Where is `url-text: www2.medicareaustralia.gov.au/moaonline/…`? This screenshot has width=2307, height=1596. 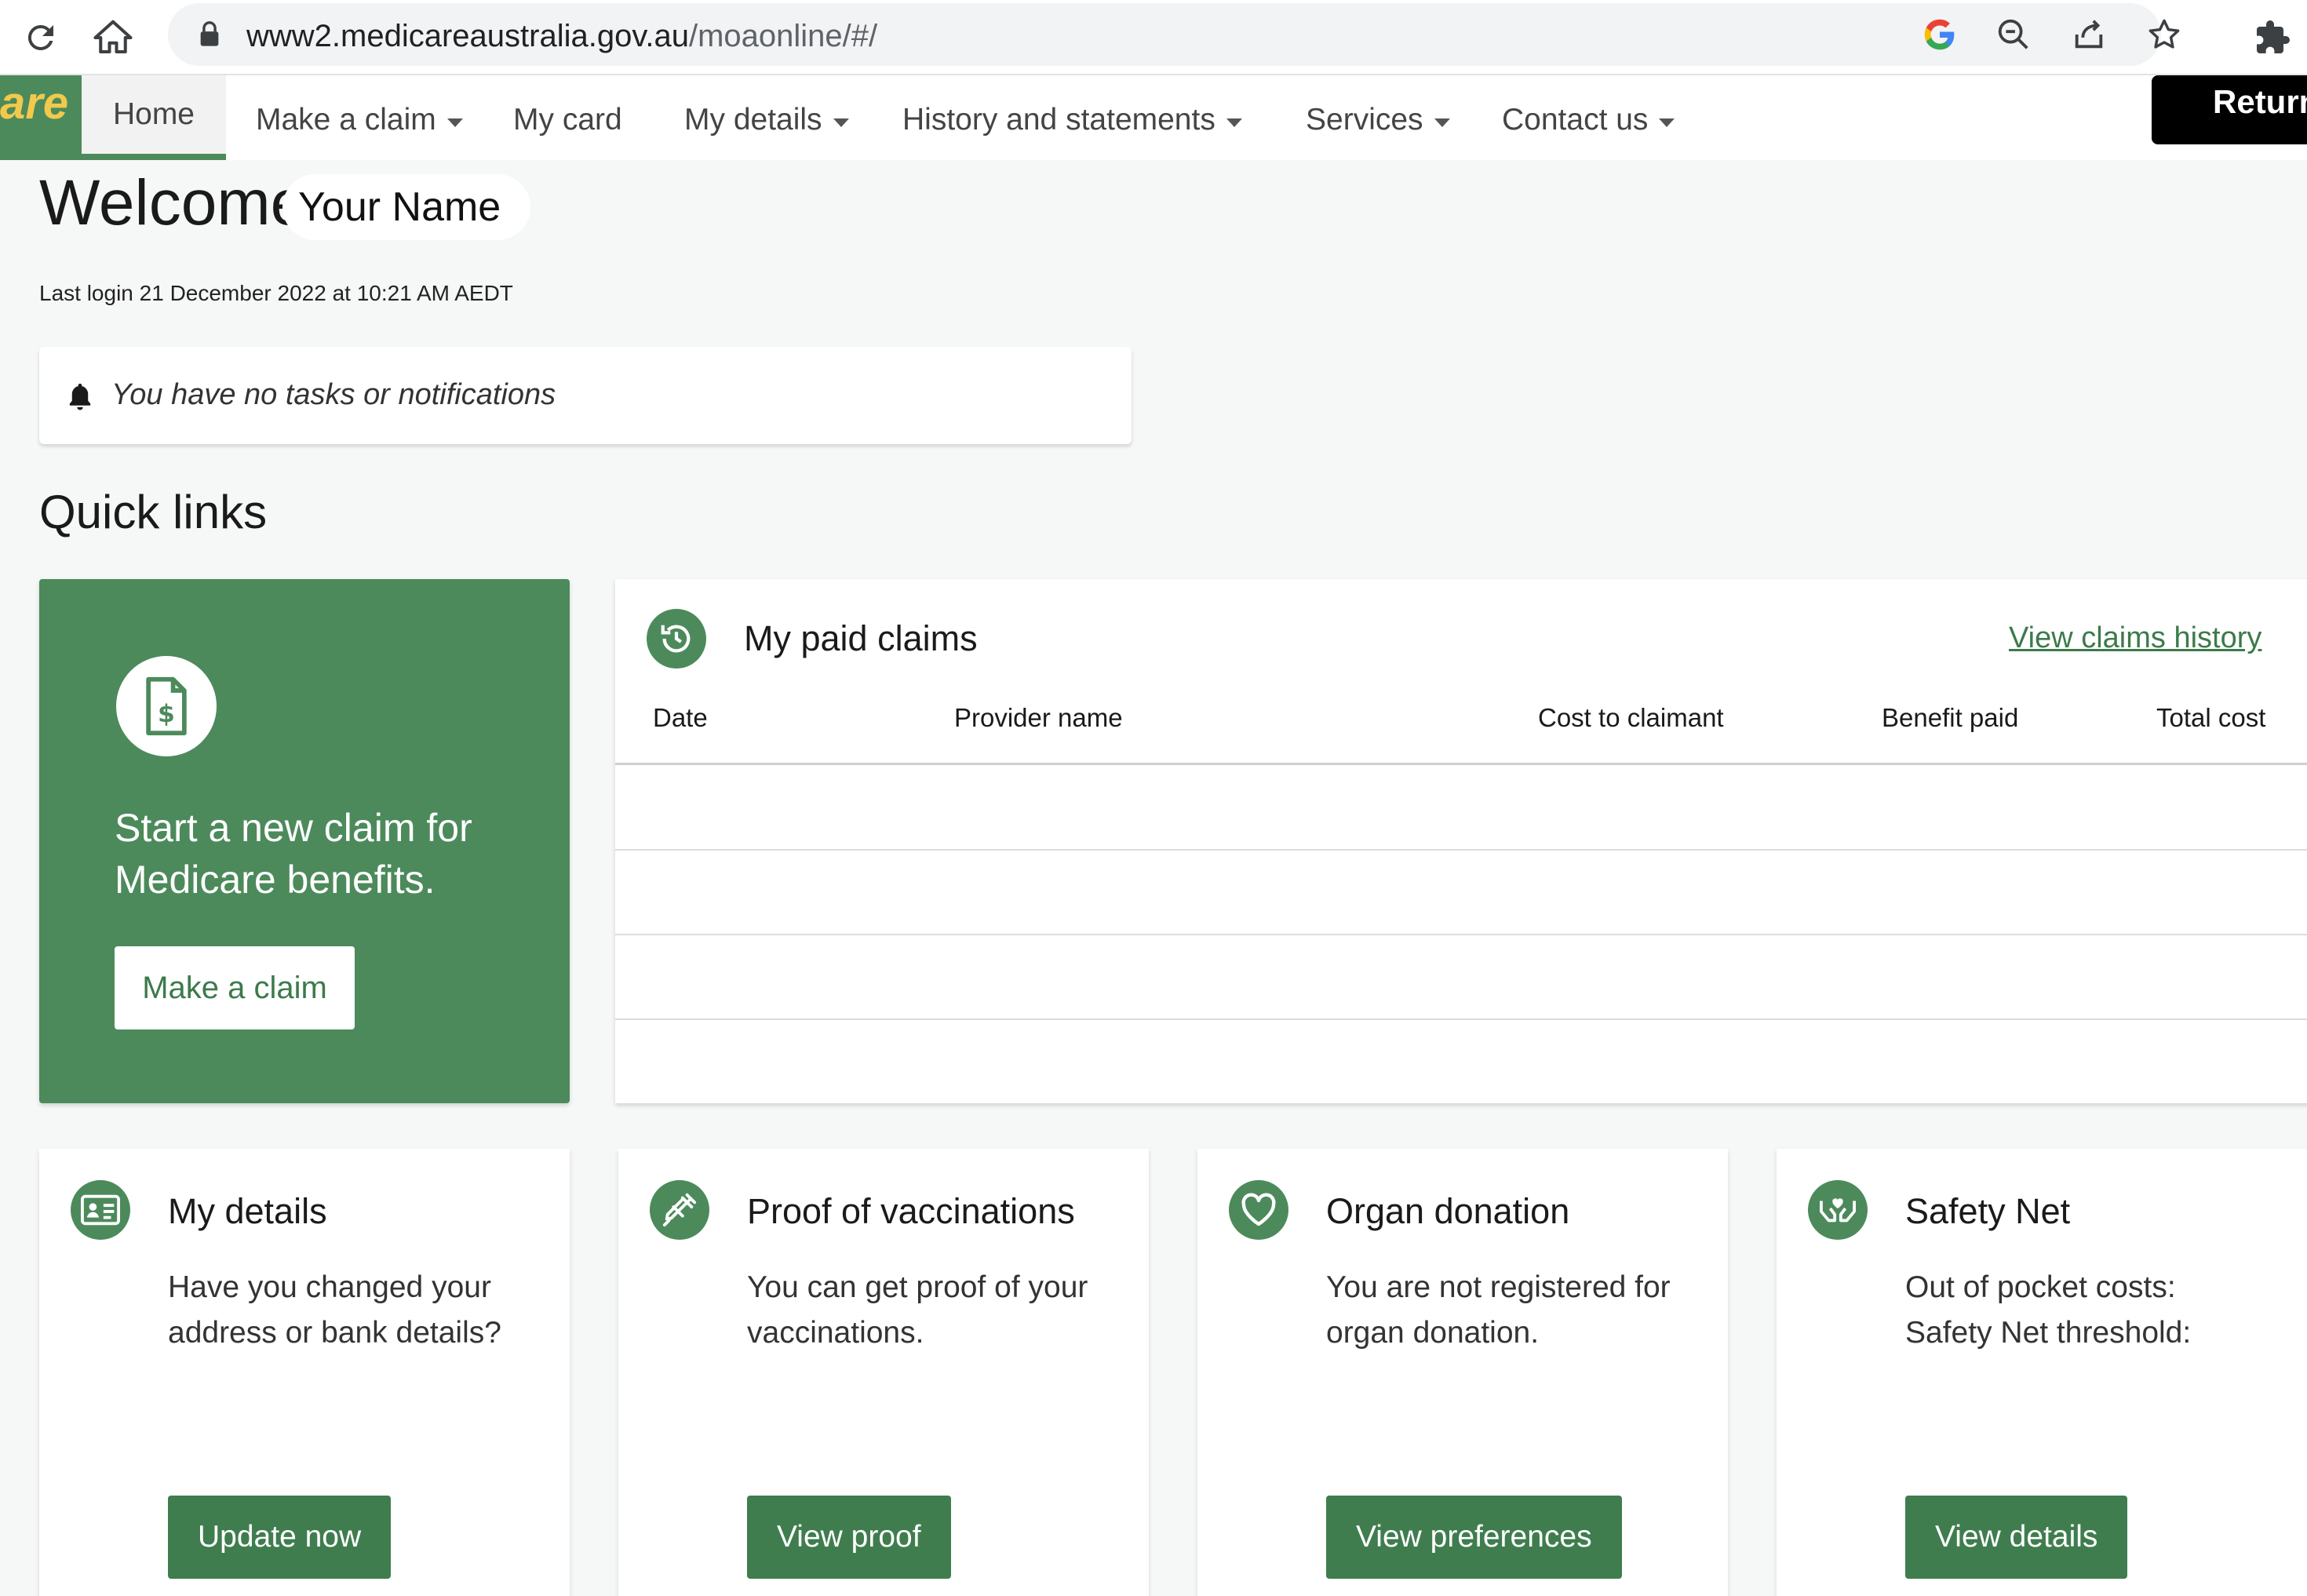 url-text: www2.medicareaustralia.gov.au/moaonline/… is located at coordinates (562, 36).